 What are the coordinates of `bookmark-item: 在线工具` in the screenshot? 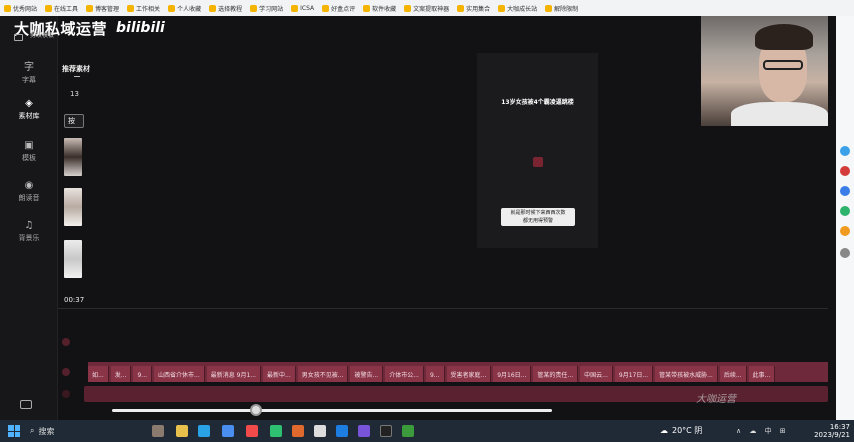 It's located at (61, 8).